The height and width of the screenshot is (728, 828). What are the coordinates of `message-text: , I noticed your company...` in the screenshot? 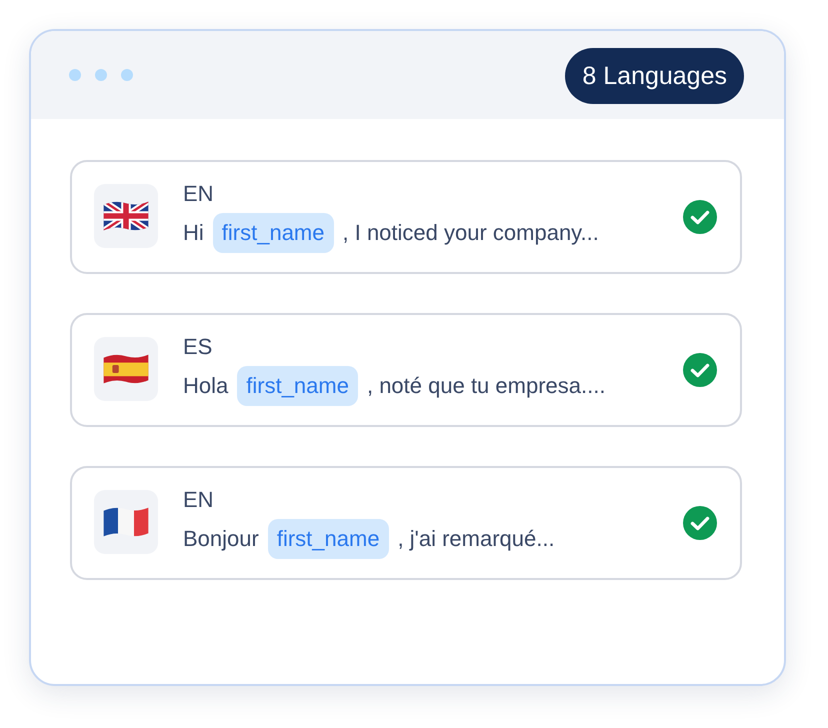 It's located at (470, 233).